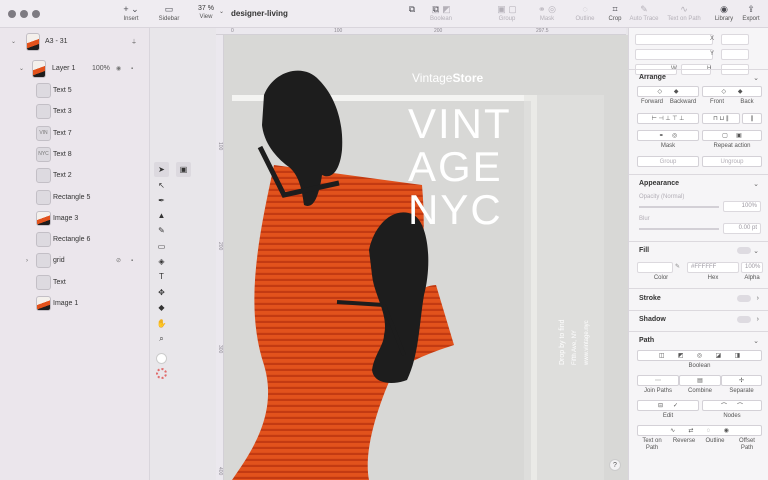 Image resolution: width=768 pixels, height=480 pixels. I want to click on layer-row-text-5: Text 5, so click(75, 90).